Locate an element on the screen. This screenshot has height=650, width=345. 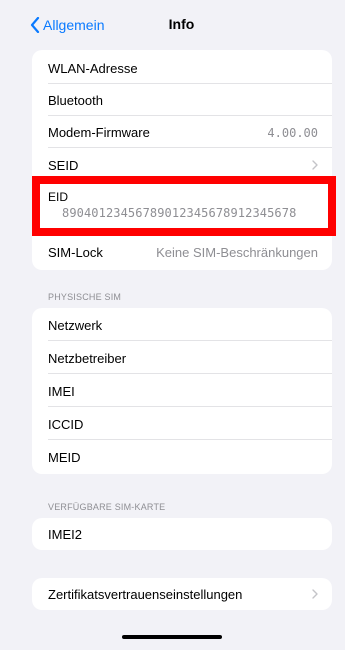
eid-highlight-box: EID 89040123456789012345678912345678 is located at coordinates (184, 206).